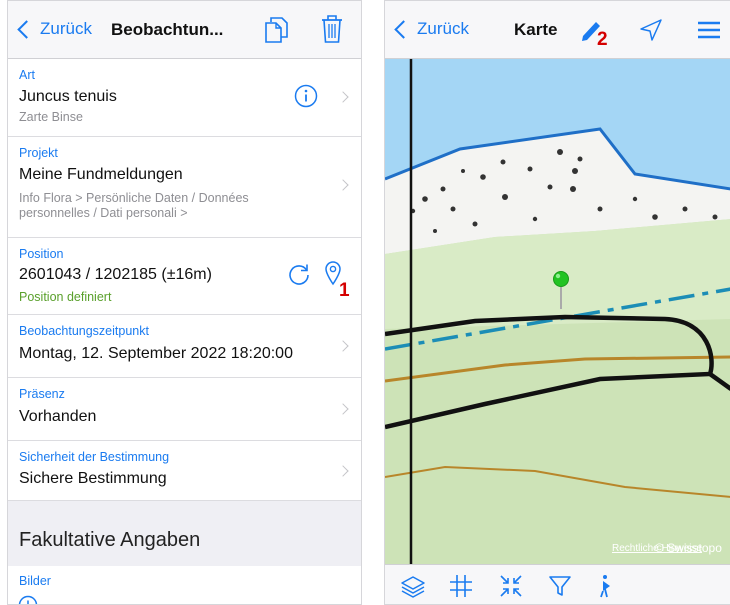  What do you see at coordinates (276, 30) in the screenshot?
I see `copy-icon` at bounding box center [276, 30].